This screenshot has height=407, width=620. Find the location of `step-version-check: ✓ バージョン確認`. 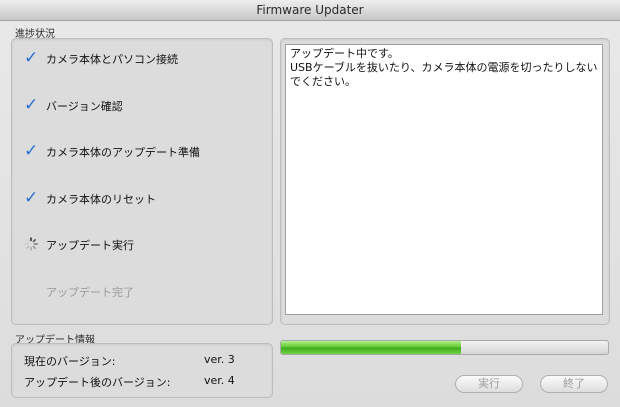

step-version-check: ✓ バージョン確認 is located at coordinates (142, 105).